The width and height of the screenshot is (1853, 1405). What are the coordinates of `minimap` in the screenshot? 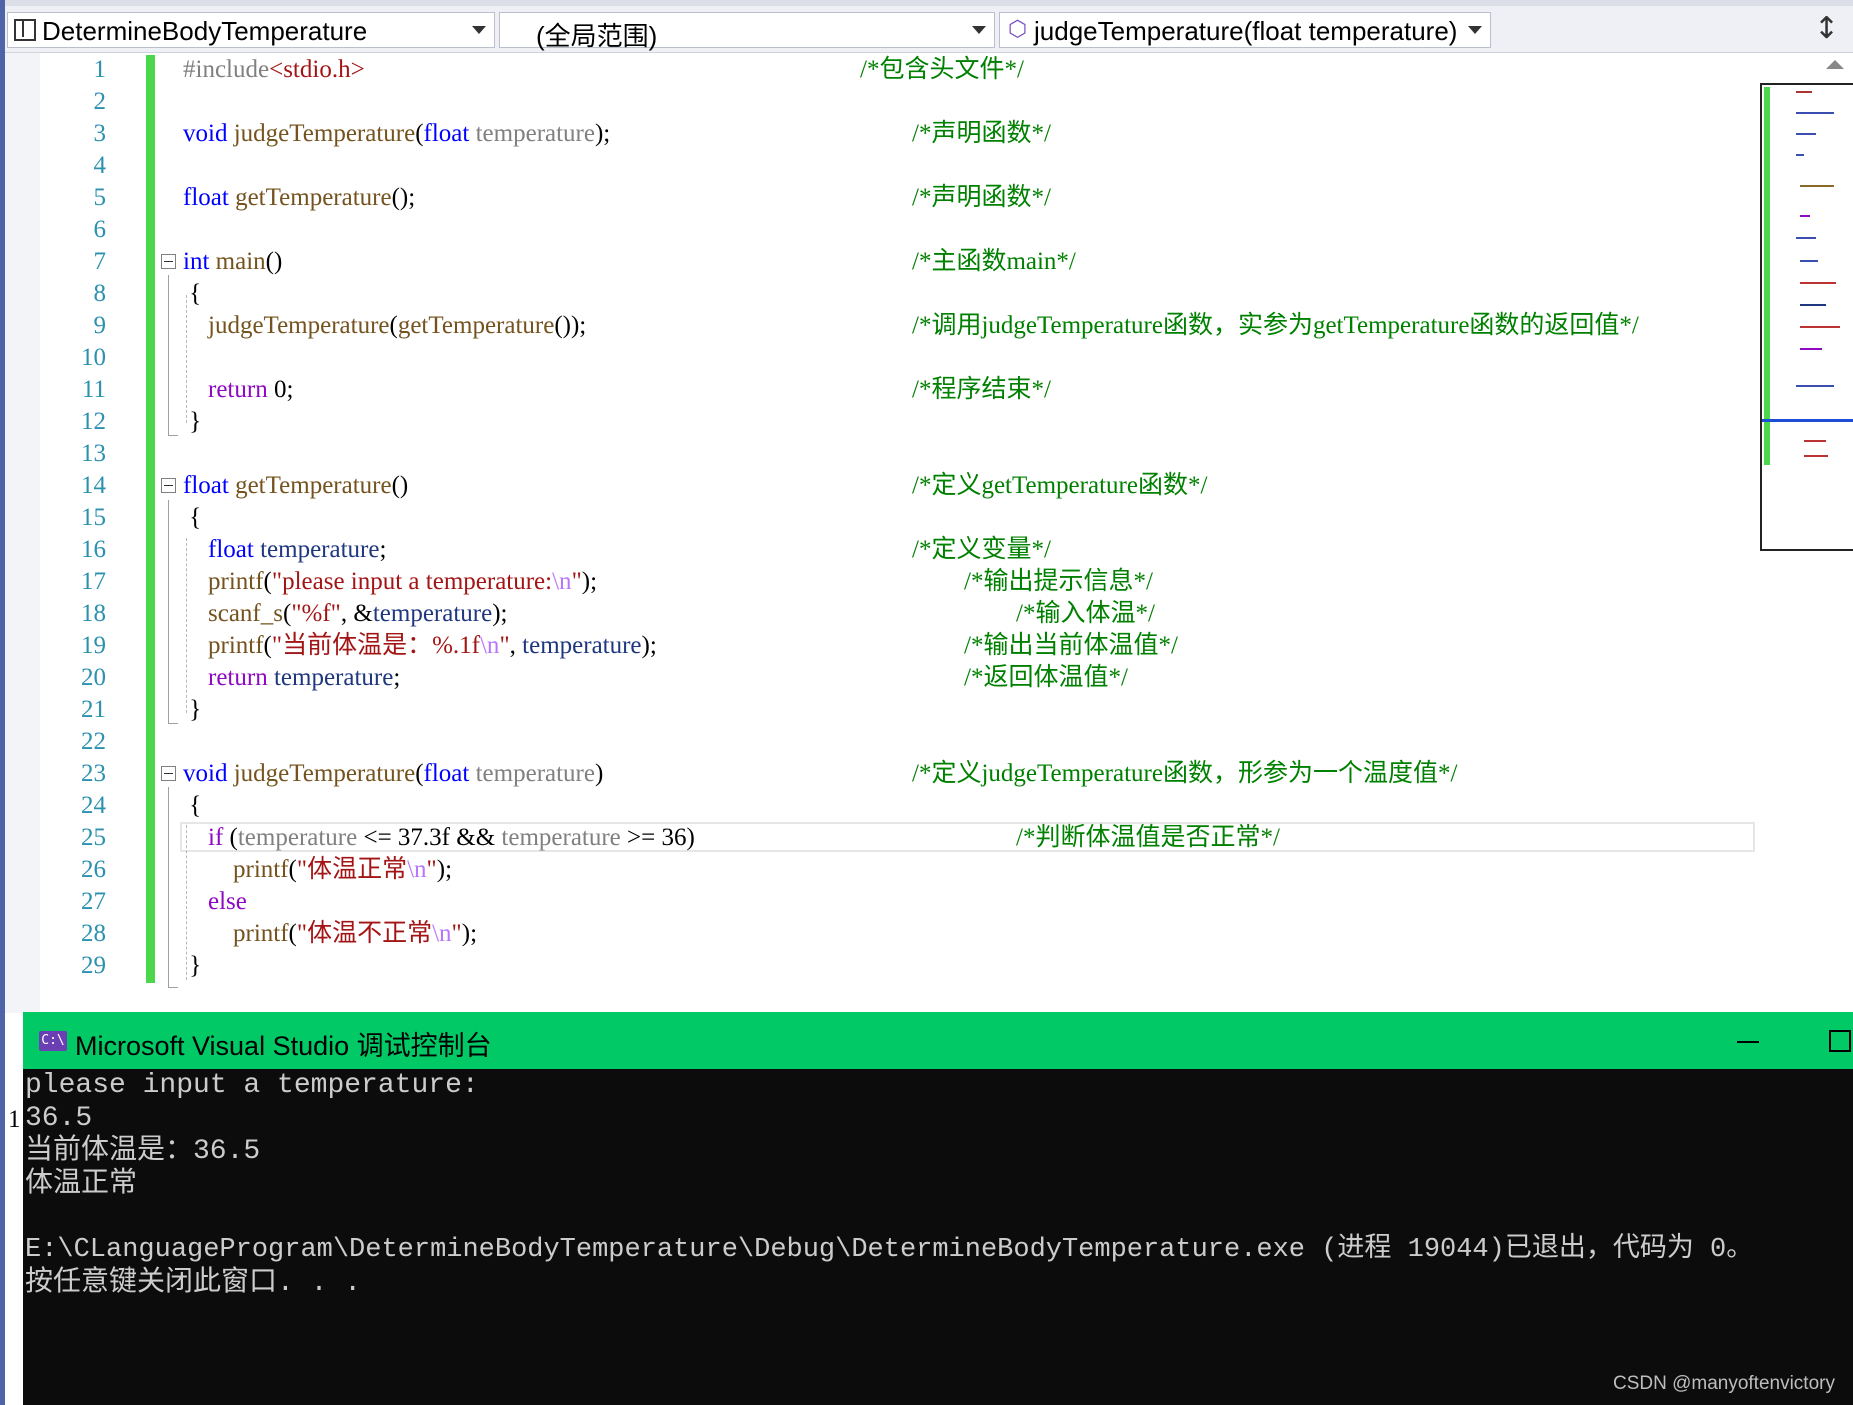 It's located at (1806, 317).